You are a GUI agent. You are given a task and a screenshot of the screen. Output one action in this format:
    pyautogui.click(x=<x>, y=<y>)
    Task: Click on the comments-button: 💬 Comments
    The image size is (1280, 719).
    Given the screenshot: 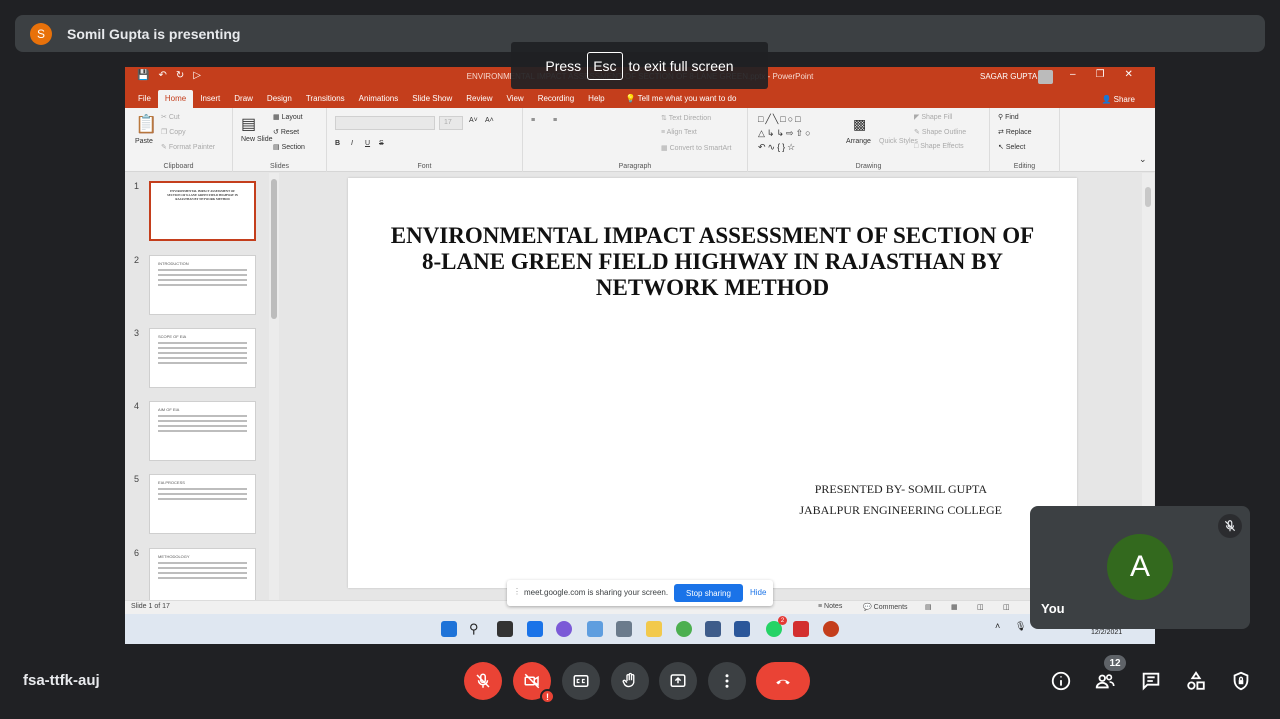 What is the action you would take?
    pyautogui.click(x=885, y=607)
    